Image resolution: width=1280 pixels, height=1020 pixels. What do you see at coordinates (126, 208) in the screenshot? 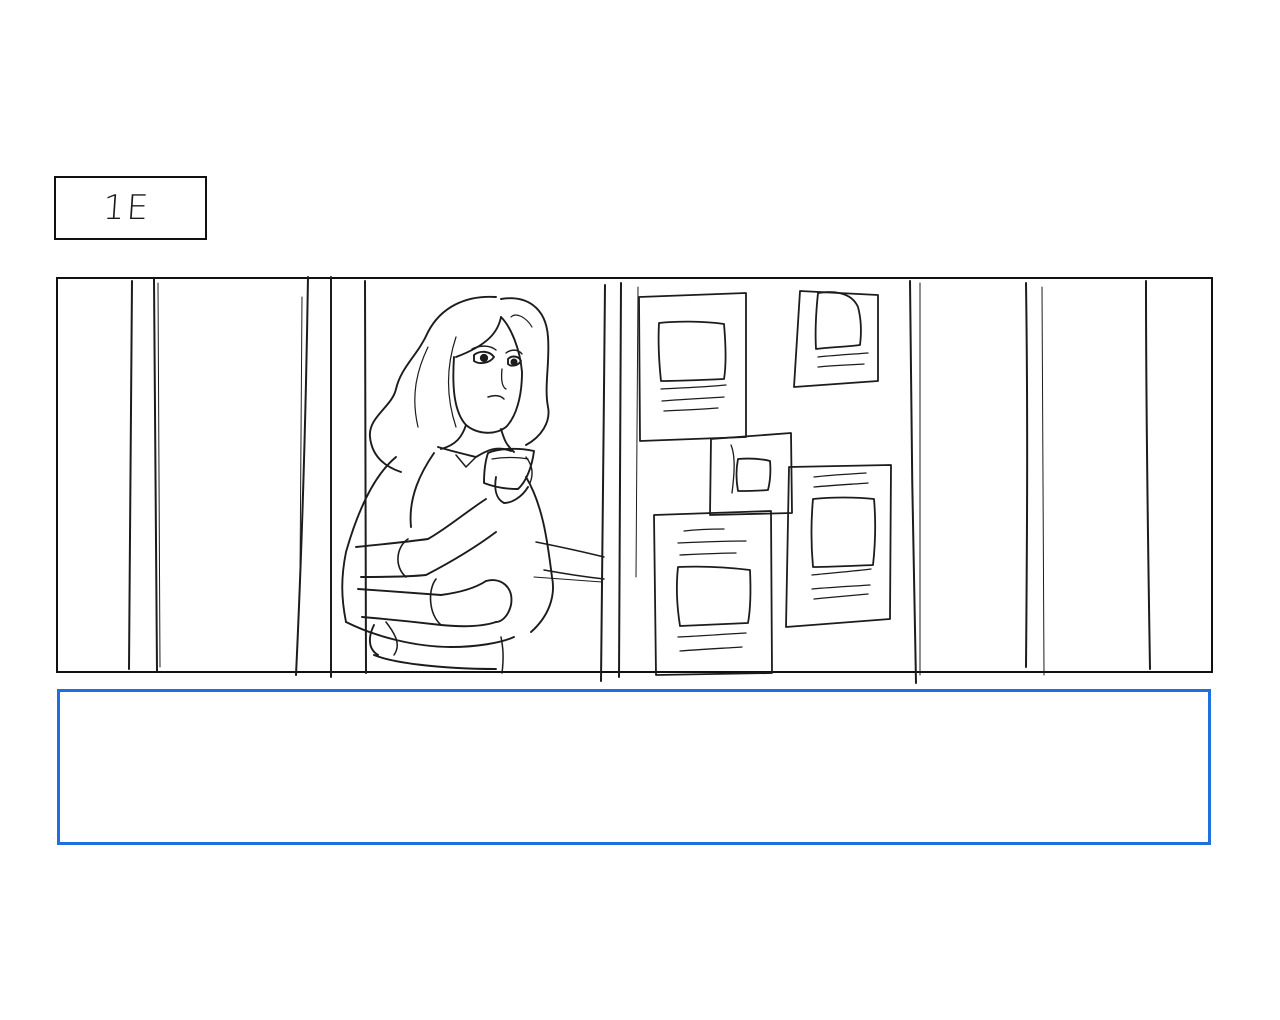
I see `shot-number-label: 1E` at bounding box center [126, 208].